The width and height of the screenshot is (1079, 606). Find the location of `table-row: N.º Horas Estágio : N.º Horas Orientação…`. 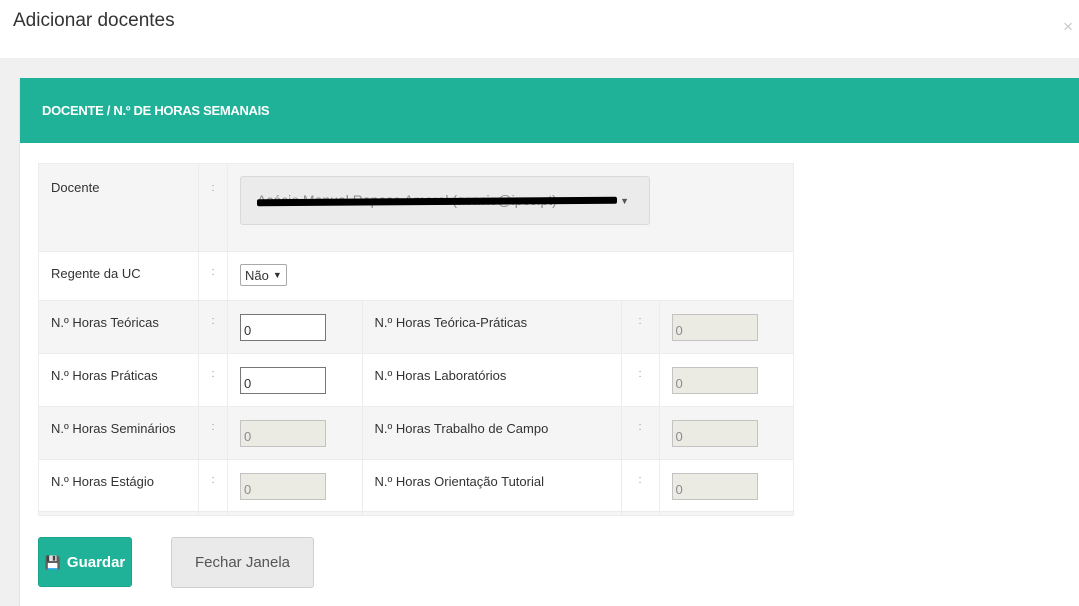

table-row: N.º Horas Estágio : N.º Horas Orientação… is located at coordinates (416, 485).